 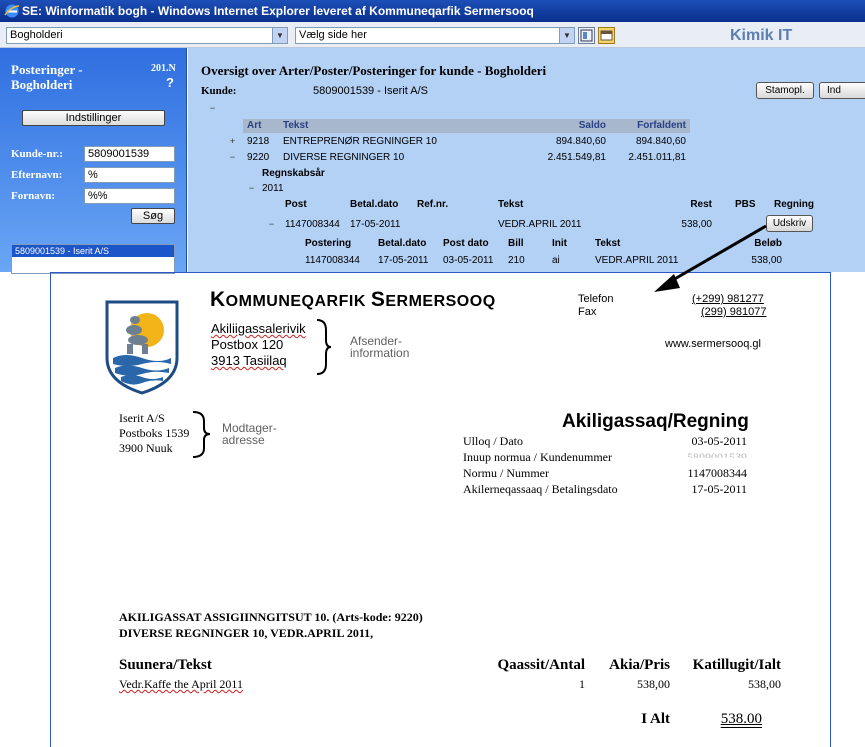 I want to click on col-bill: Bill, so click(x=516, y=243).